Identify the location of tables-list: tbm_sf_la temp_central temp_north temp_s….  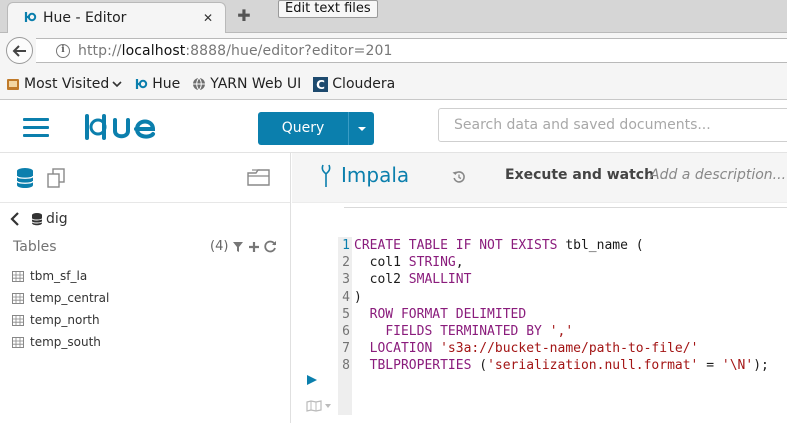
(60, 309).